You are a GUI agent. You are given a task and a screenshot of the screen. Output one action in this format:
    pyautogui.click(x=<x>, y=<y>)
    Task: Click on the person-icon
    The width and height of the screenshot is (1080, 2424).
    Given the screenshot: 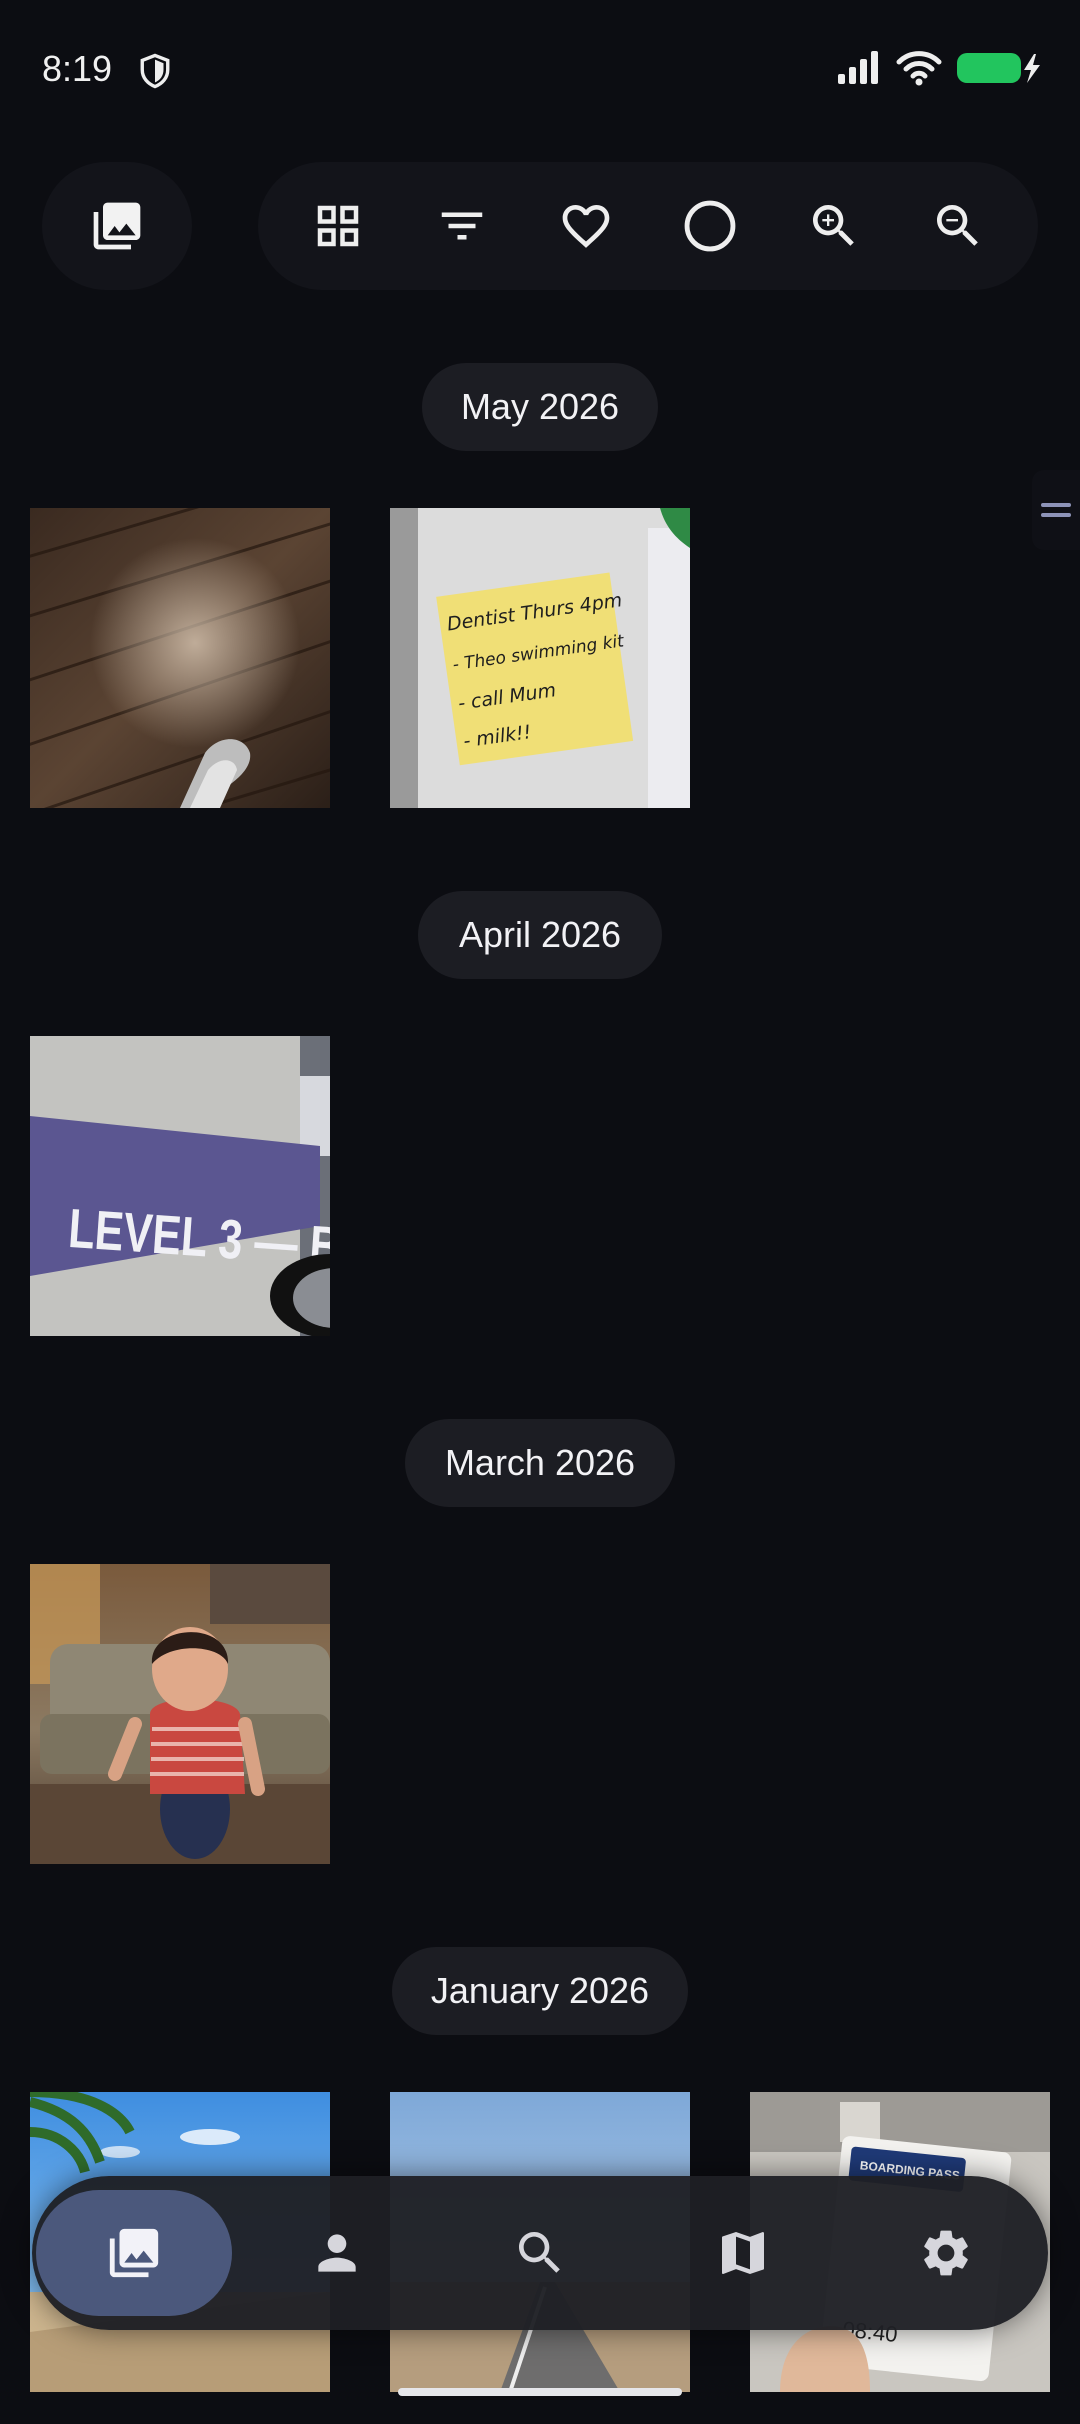 What is the action you would take?
    pyautogui.click(x=337, y=2253)
    